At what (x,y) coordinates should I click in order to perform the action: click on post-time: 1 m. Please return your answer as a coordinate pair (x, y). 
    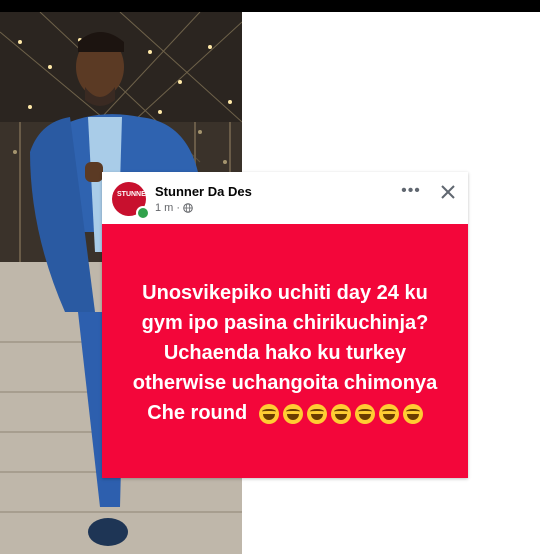
    Looking at the image, I should click on (164, 208).